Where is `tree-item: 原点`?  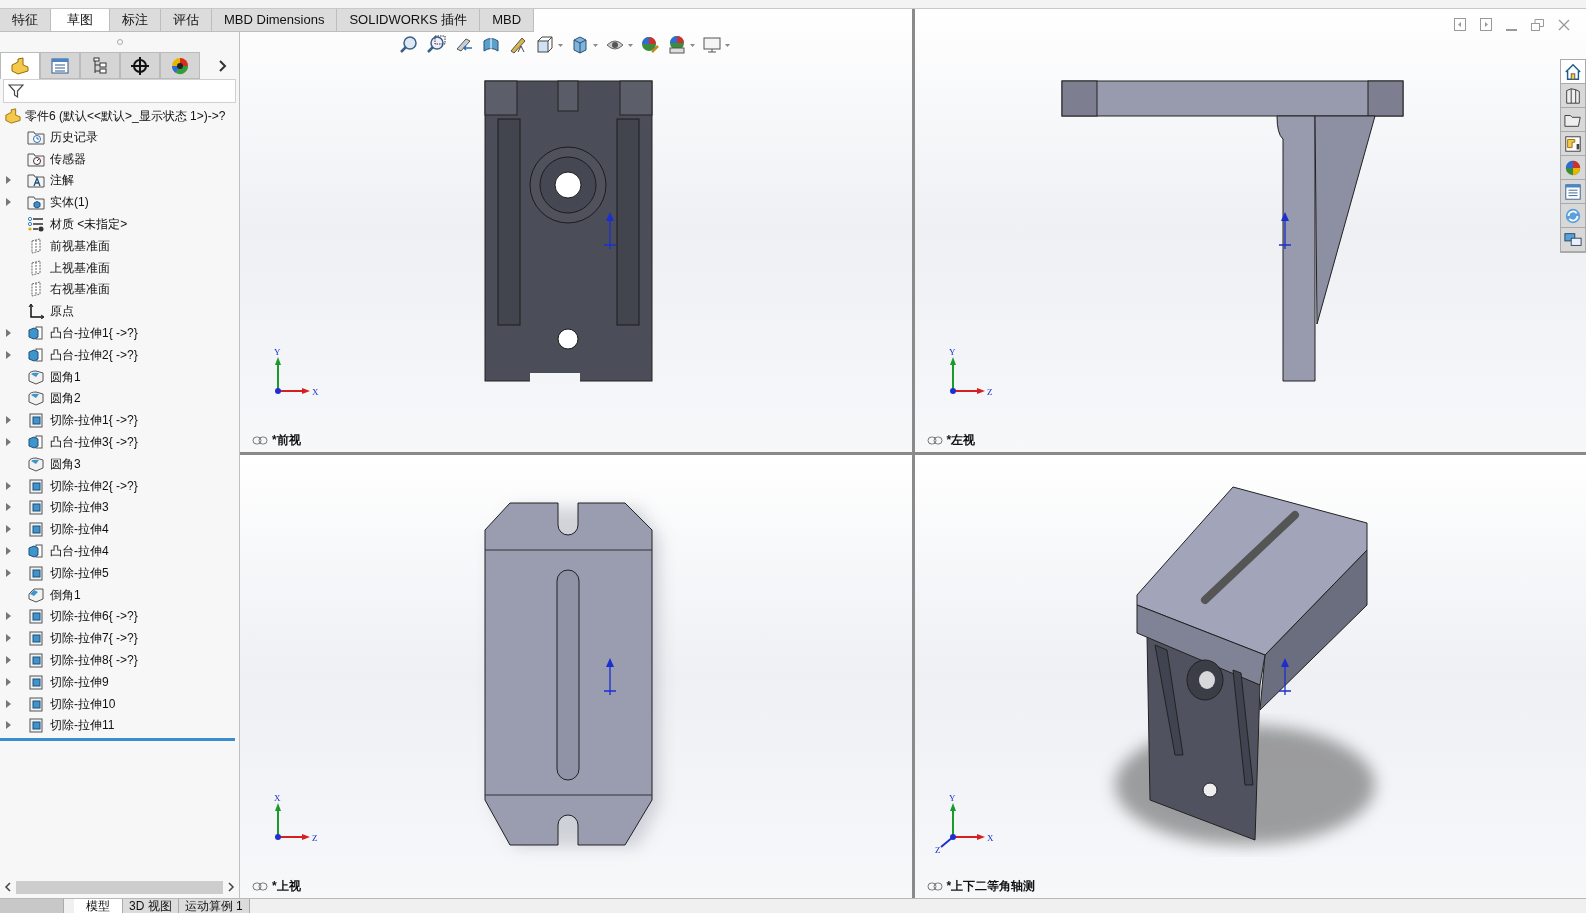
tree-item: 原点 is located at coordinates (62, 311).